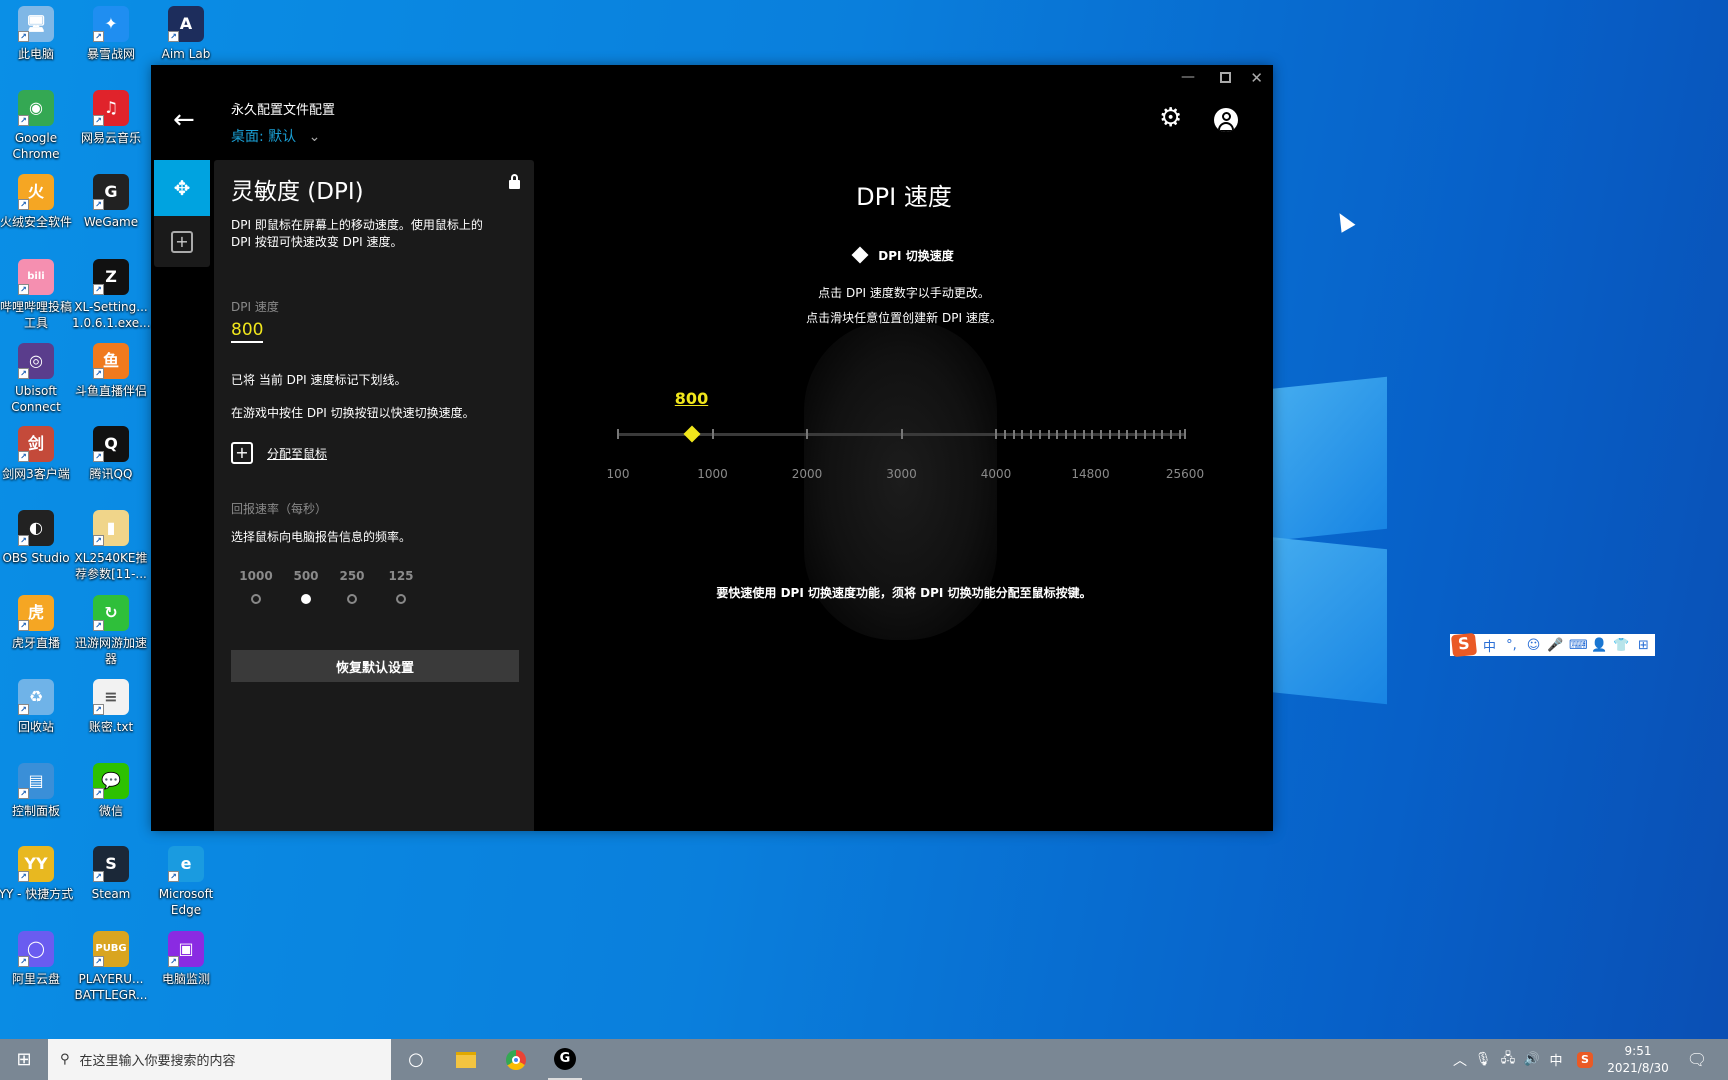 This screenshot has width=1728, height=1080. I want to click on desktop-icon-label: 腾讯QQ, so click(111, 474).